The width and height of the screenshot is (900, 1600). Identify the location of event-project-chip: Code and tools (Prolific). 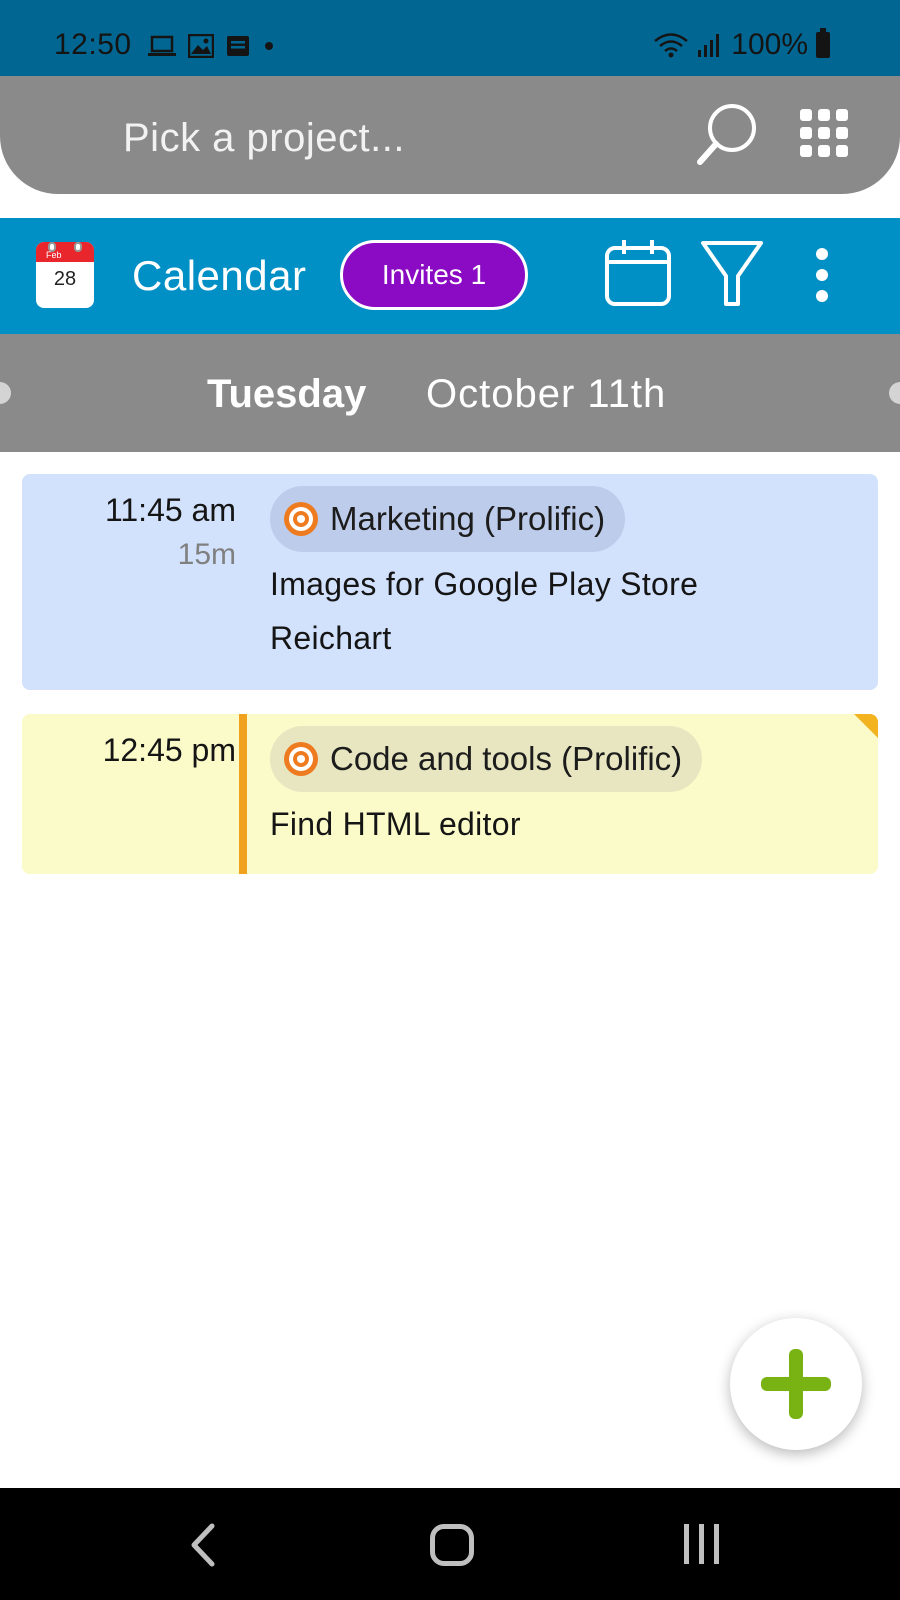
(486, 759).